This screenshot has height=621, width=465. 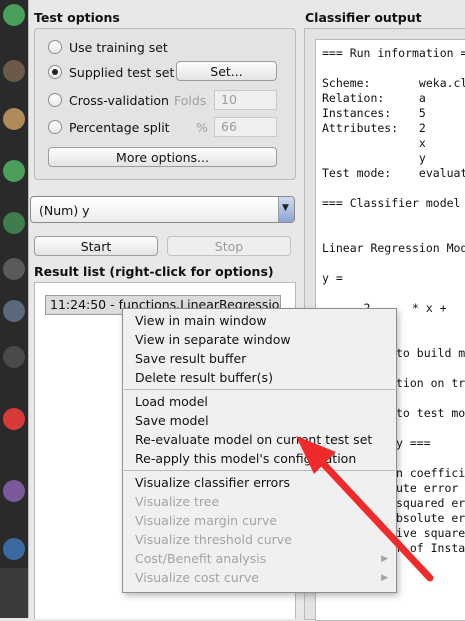 I want to click on menu-item-view-separate-window: View in separate window, so click(x=213, y=339).